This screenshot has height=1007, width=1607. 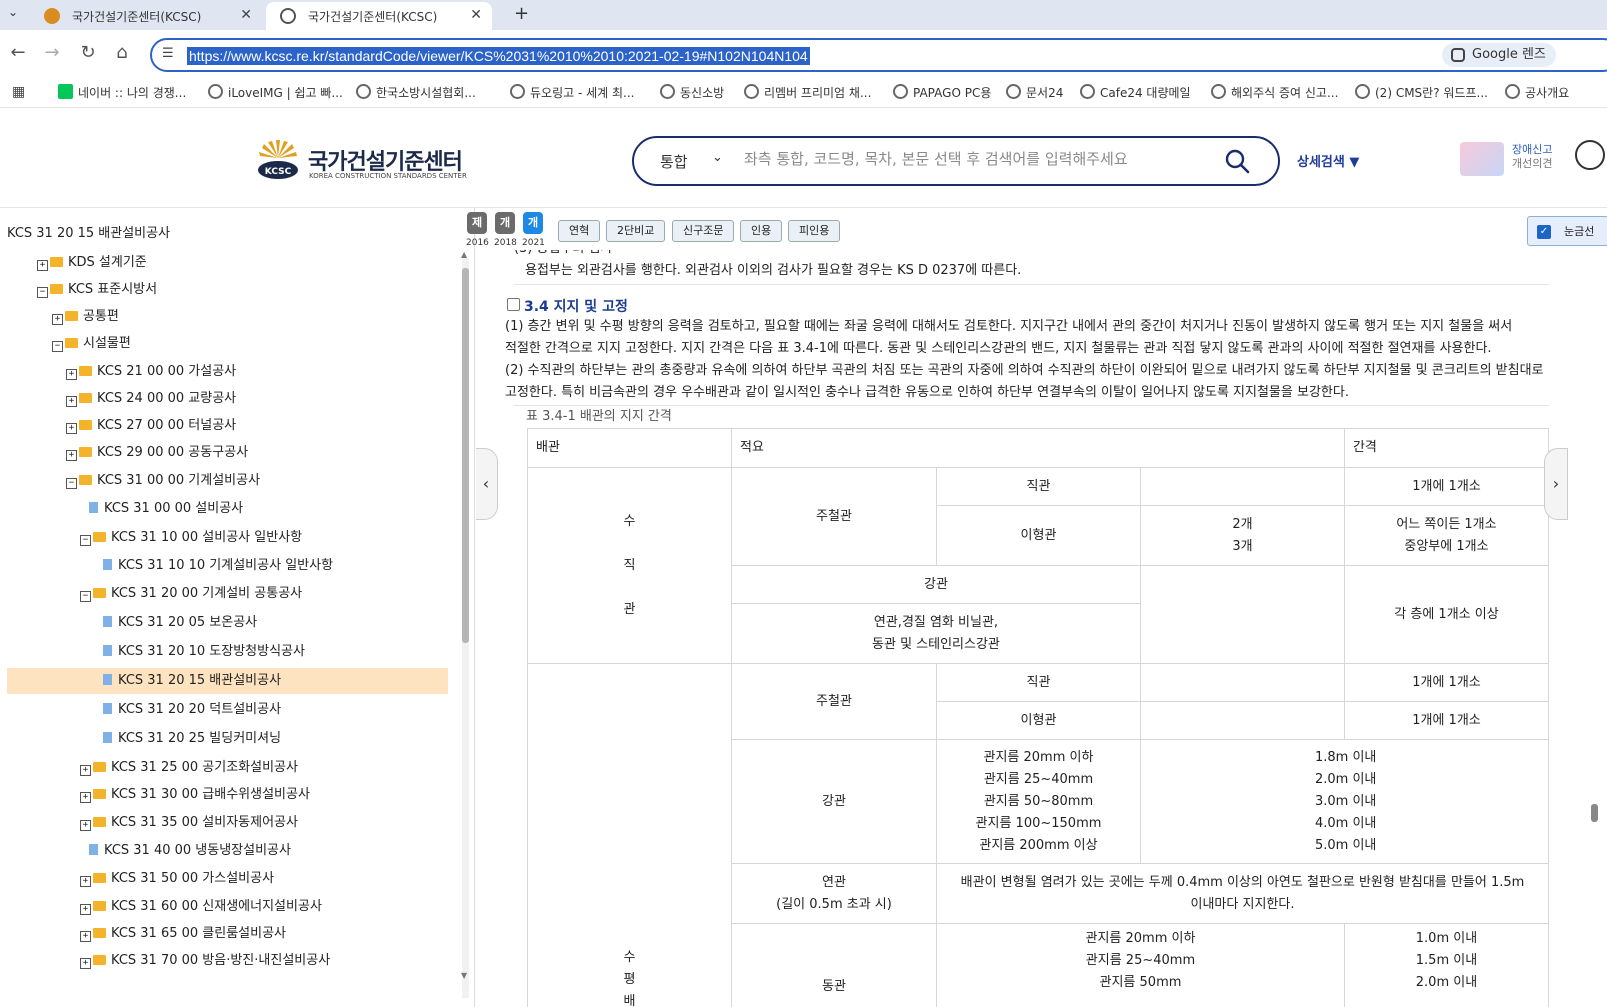 What do you see at coordinates (278, 160) in the screenshot?
I see `kcsc-logo-icon: KCSC` at bounding box center [278, 160].